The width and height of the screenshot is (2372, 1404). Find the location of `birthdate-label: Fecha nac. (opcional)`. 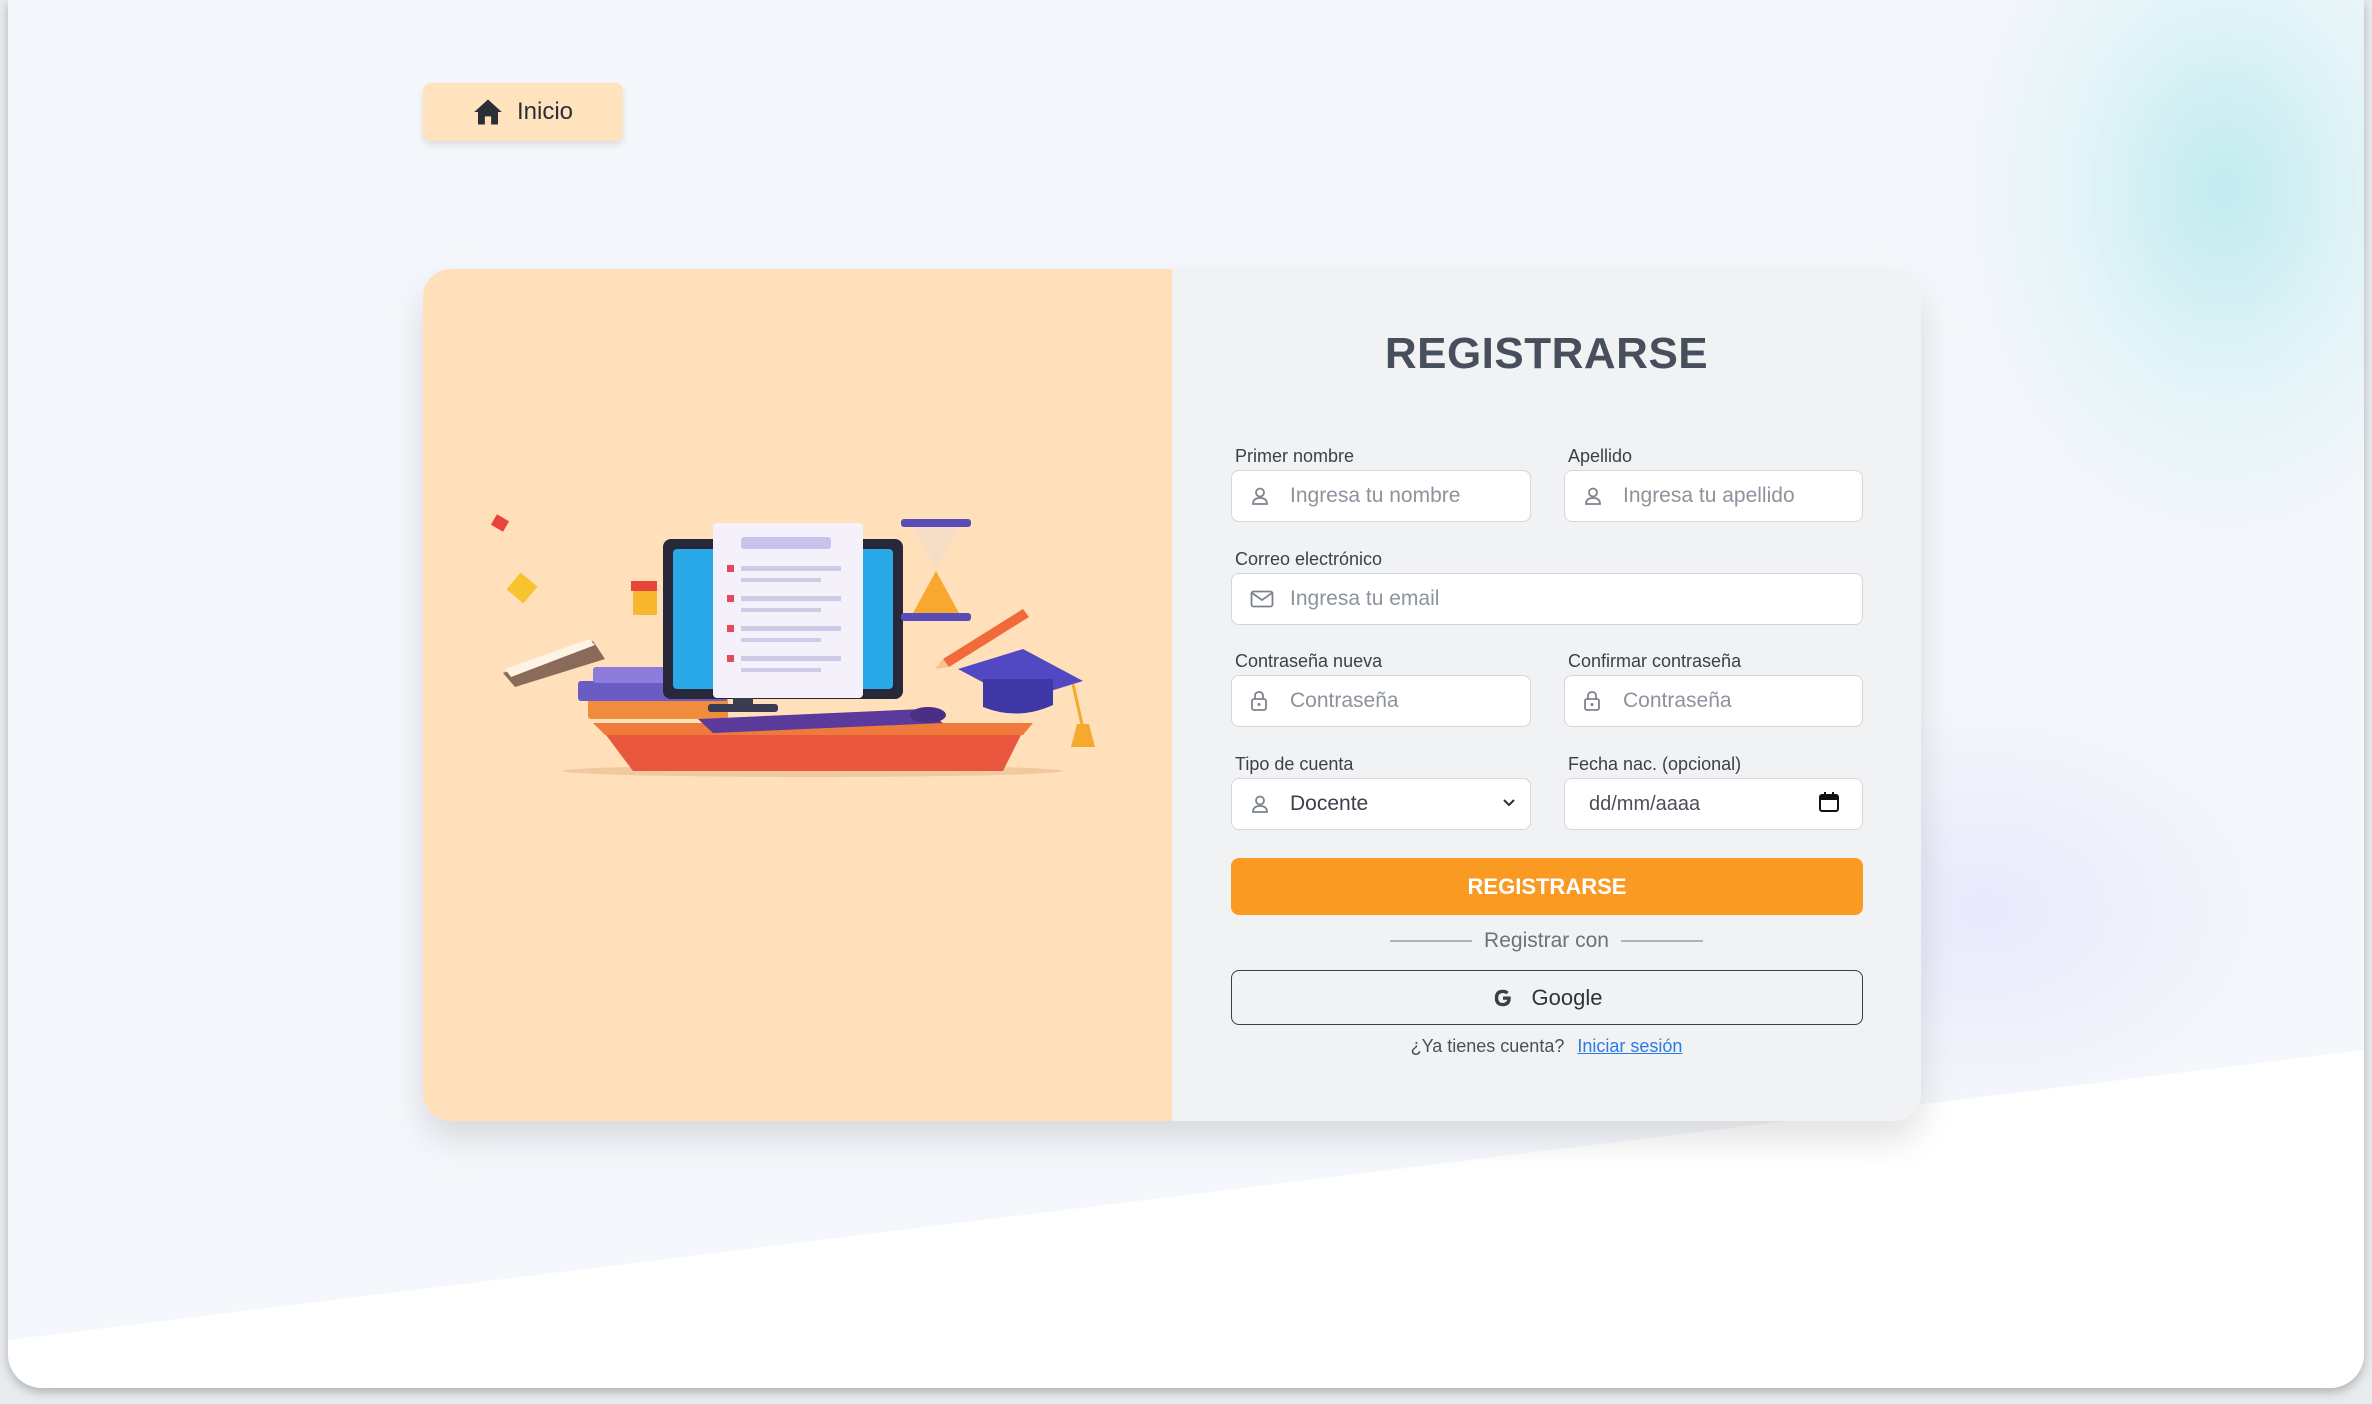

birthdate-label: Fecha nac. (opcional) is located at coordinates (1655, 764).